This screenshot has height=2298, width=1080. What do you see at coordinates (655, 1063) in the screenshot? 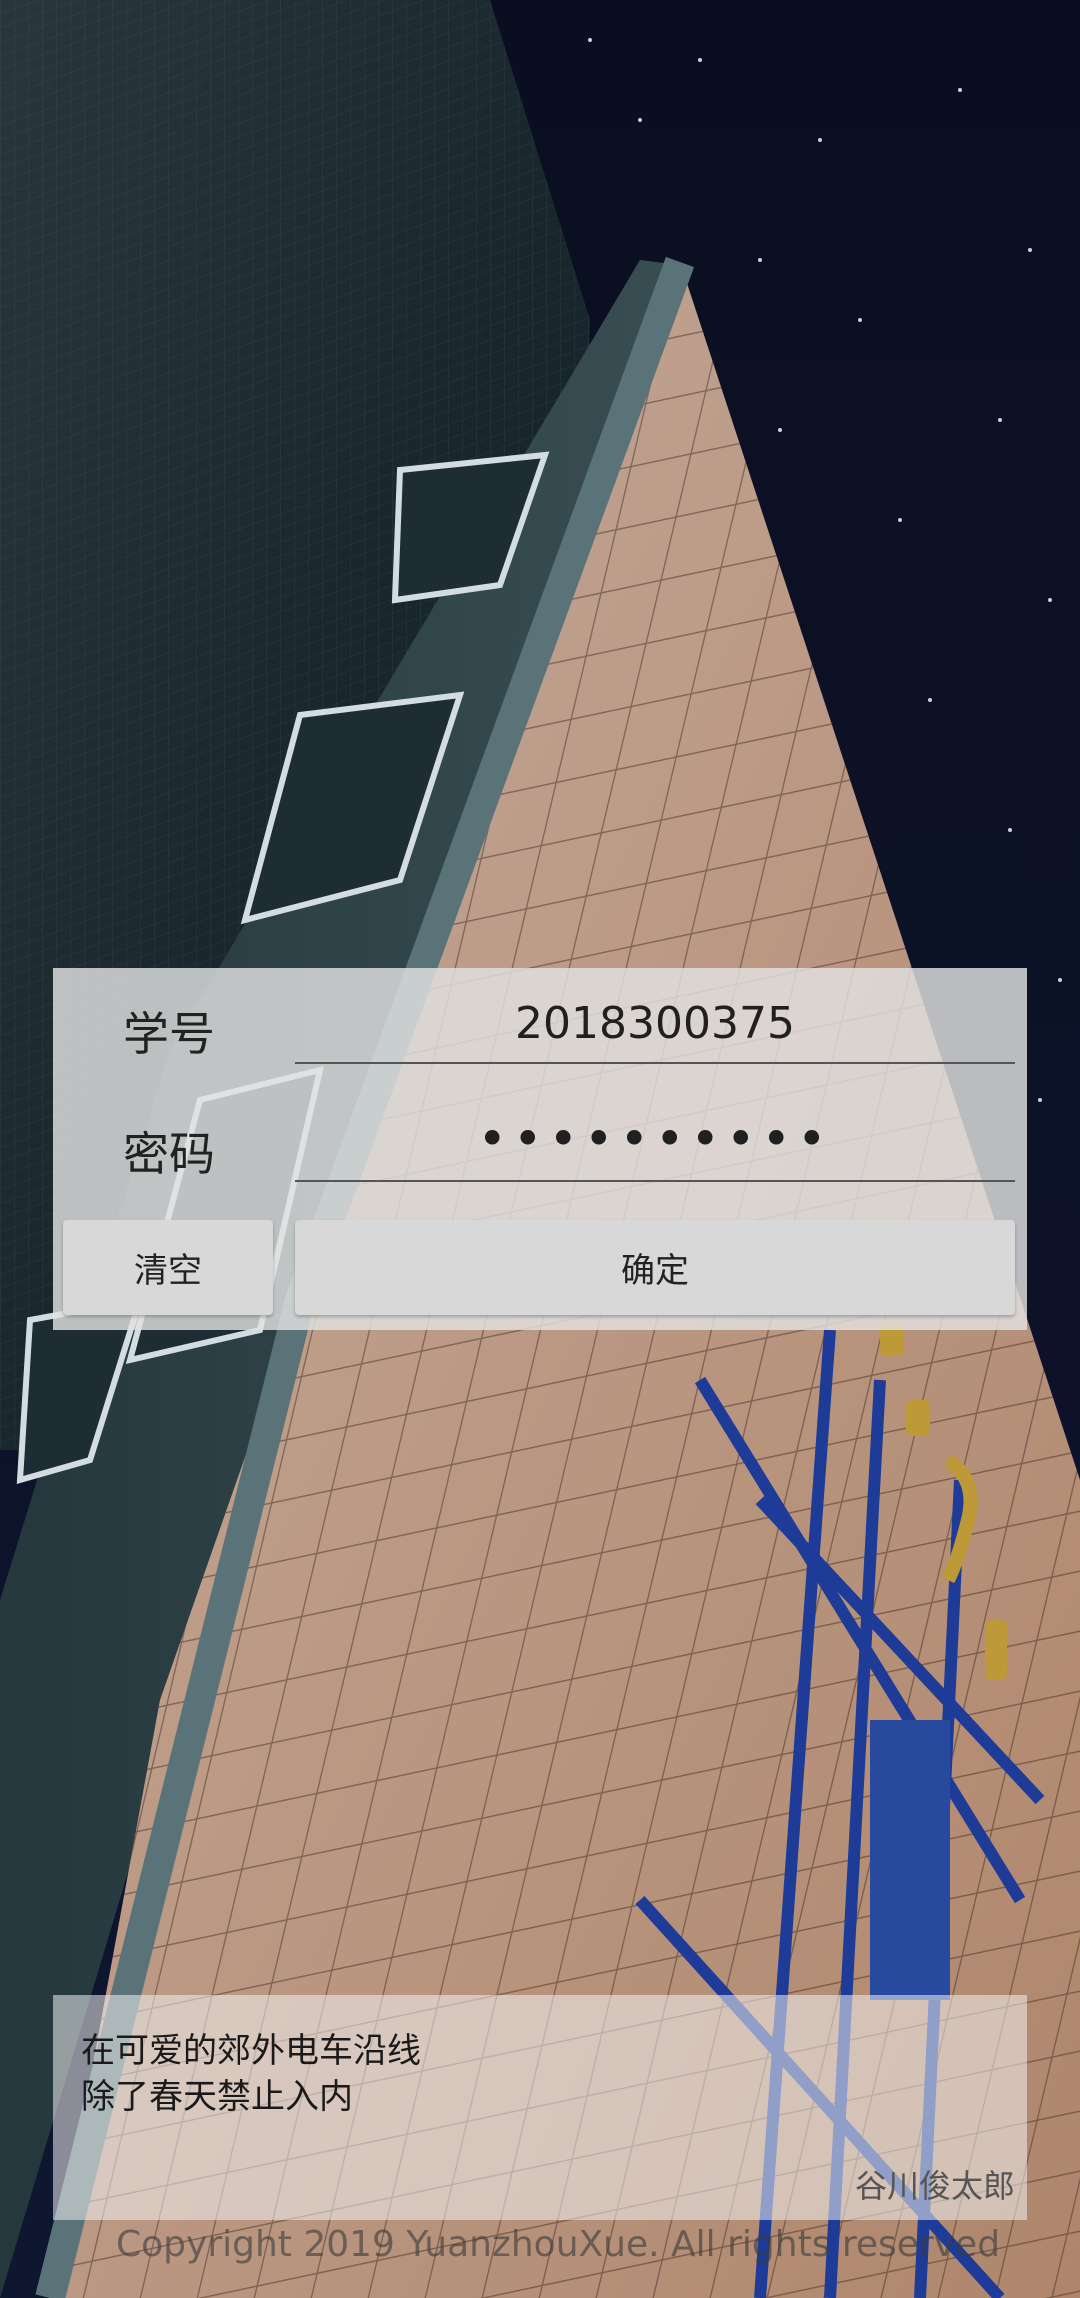
I see `student-id-underline` at bounding box center [655, 1063].